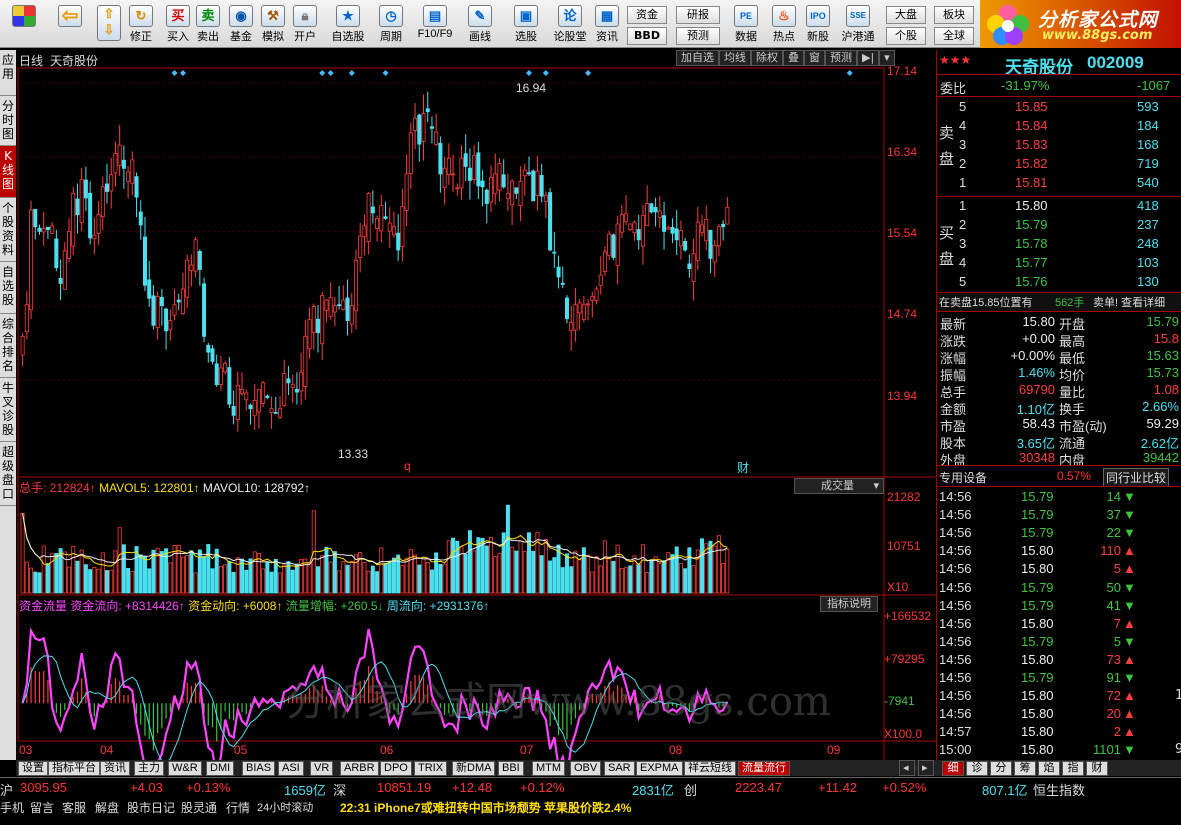  I want to click on panel-subtab: 分, so click(1001, 768).